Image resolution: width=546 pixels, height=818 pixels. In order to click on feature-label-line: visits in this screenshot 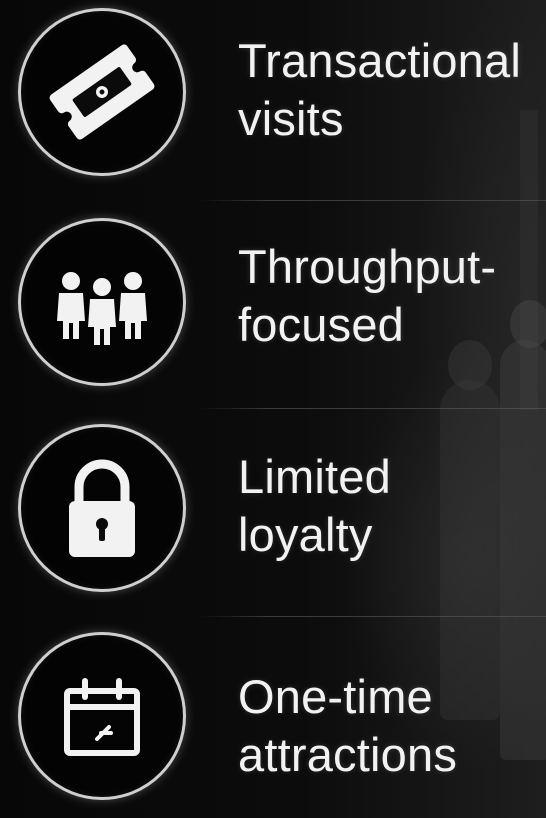, I will do `click(291, 118)`.